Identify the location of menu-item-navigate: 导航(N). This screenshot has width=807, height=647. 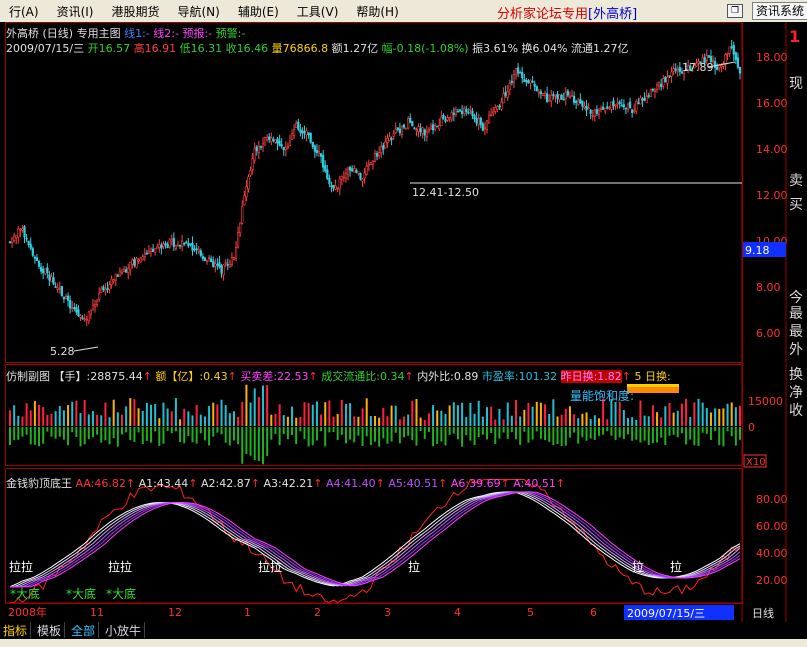
(199, 11).